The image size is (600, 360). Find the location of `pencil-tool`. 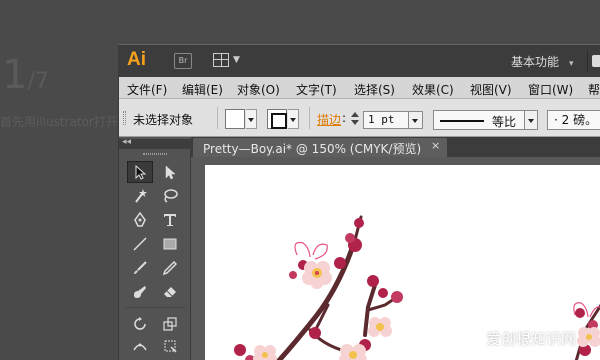

pencil-tool is located at coordinates (170, 268).